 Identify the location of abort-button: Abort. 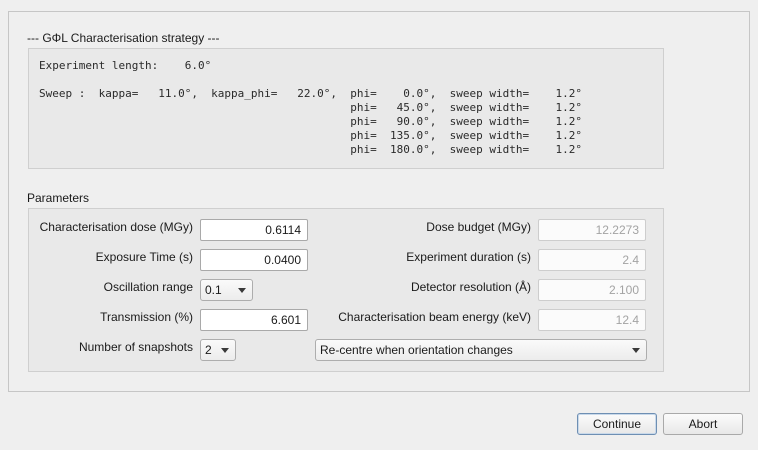
(703, 424).